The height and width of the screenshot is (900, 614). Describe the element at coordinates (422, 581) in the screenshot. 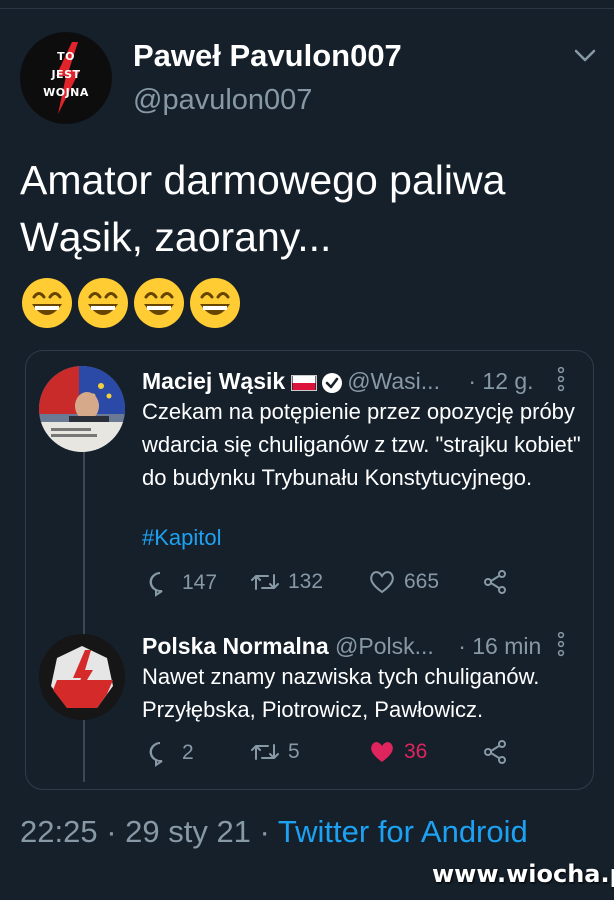

I see `like-count: 665` at that location.